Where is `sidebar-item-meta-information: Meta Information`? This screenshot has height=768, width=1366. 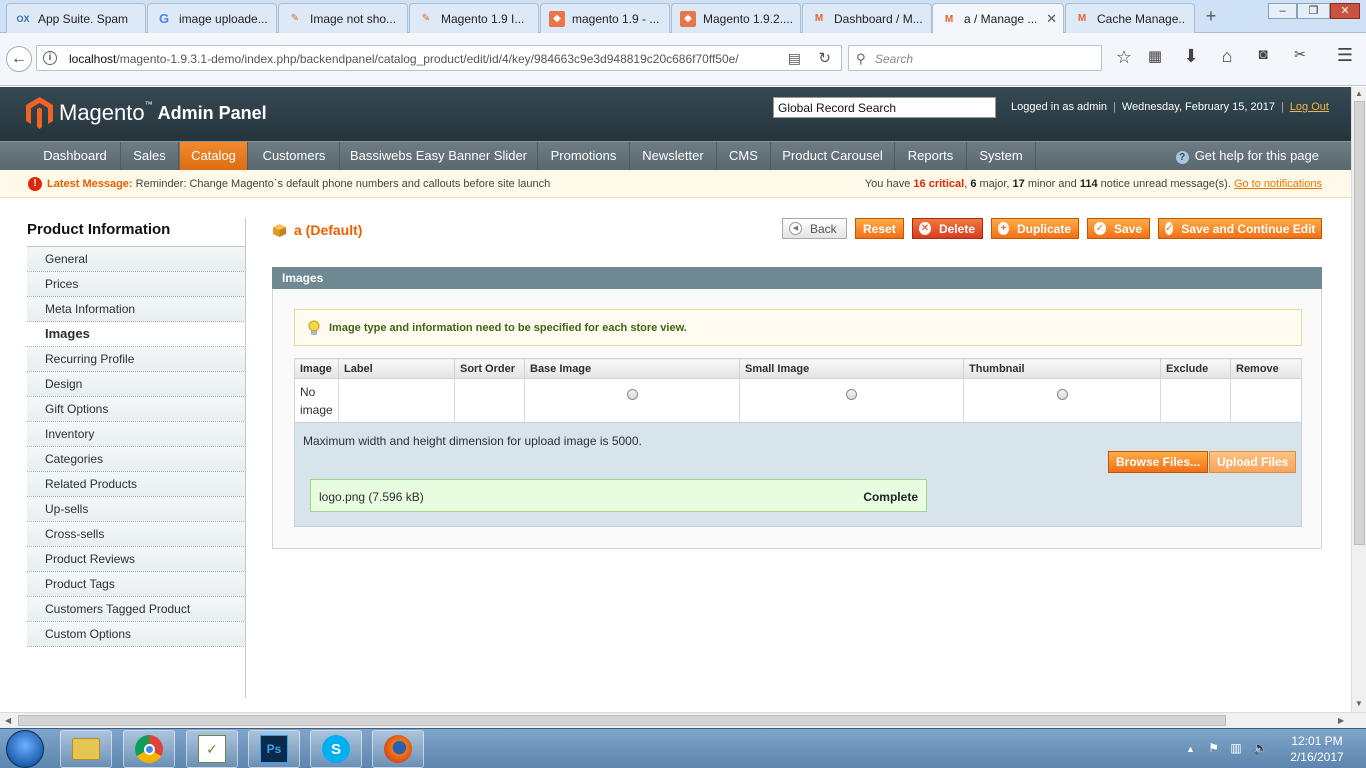 sidebar-item-meta-information: Meta Information is located at coordinates (136, 309).